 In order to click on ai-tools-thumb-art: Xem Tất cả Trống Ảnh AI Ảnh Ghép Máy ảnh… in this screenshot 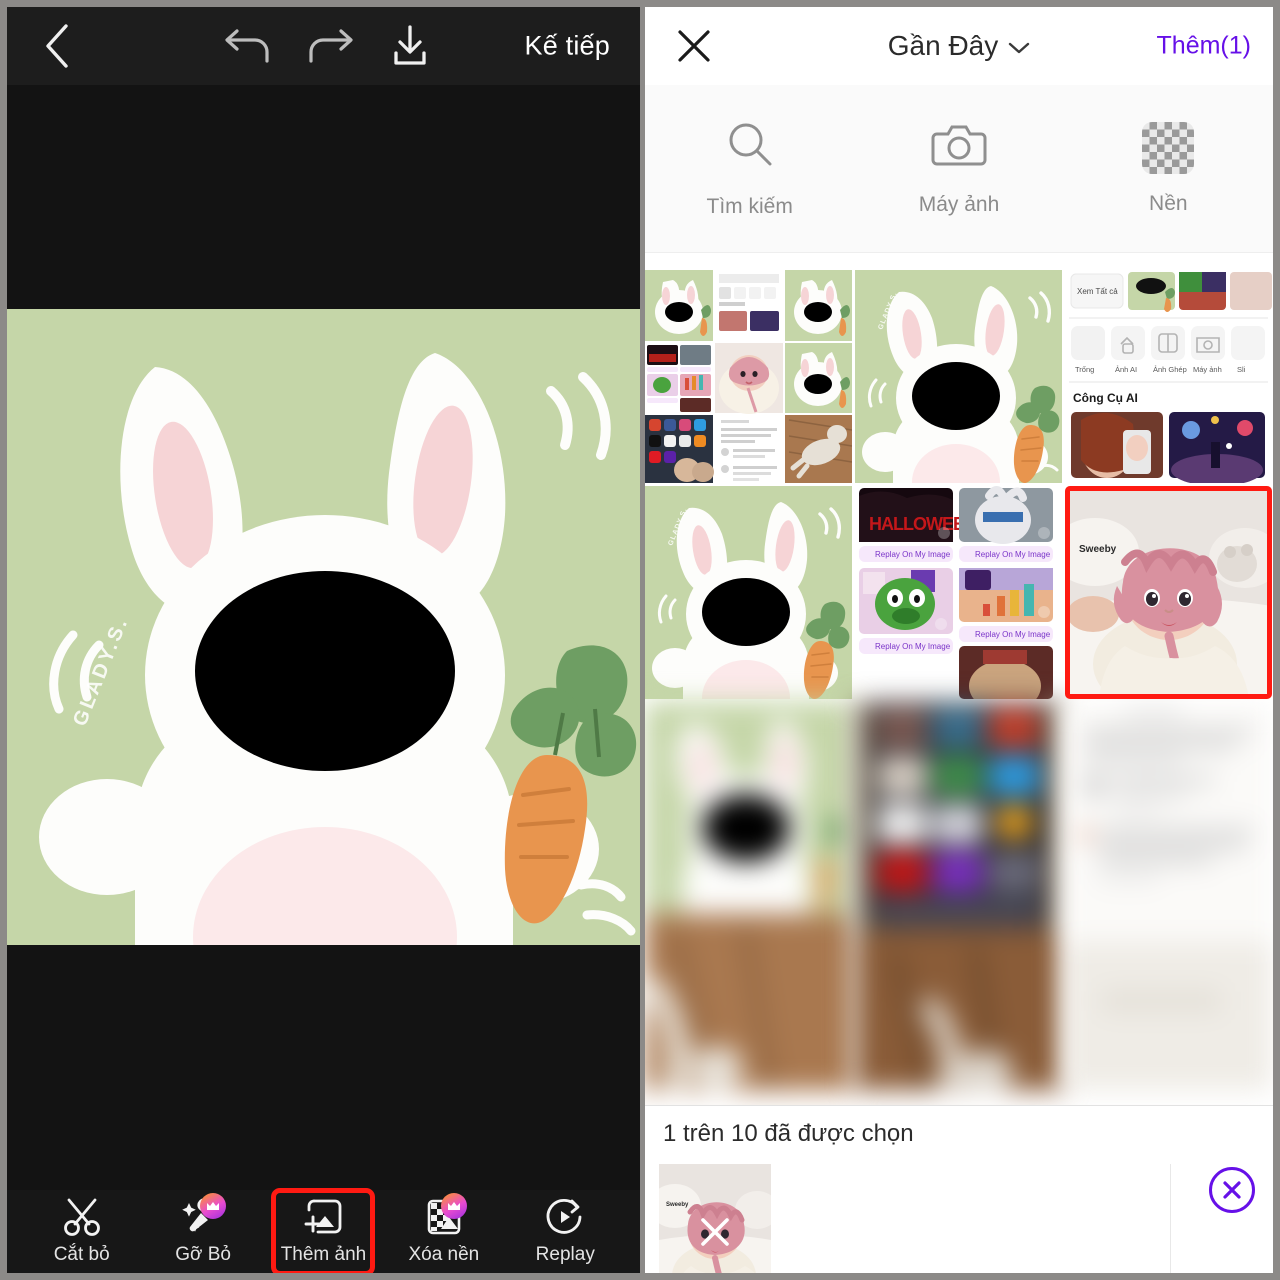, I will do `click(1168, 376)`.